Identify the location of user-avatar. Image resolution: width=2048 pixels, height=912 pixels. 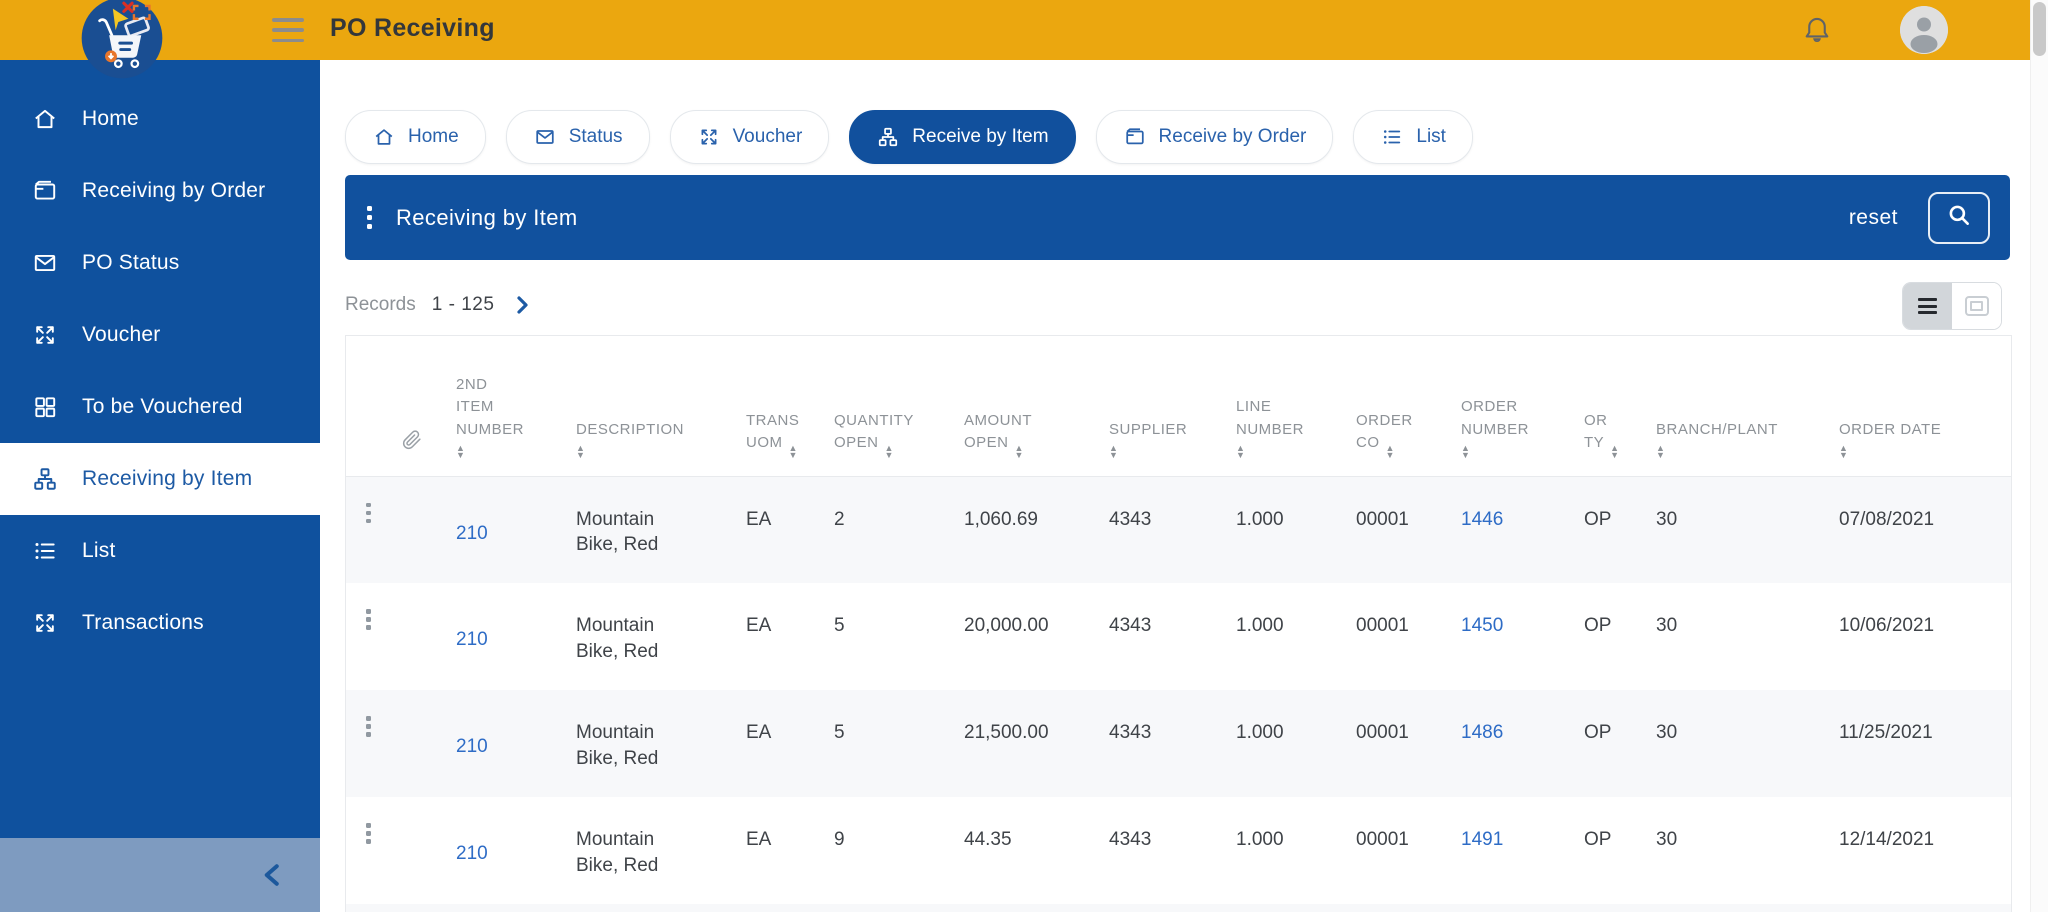
(1924, 30).